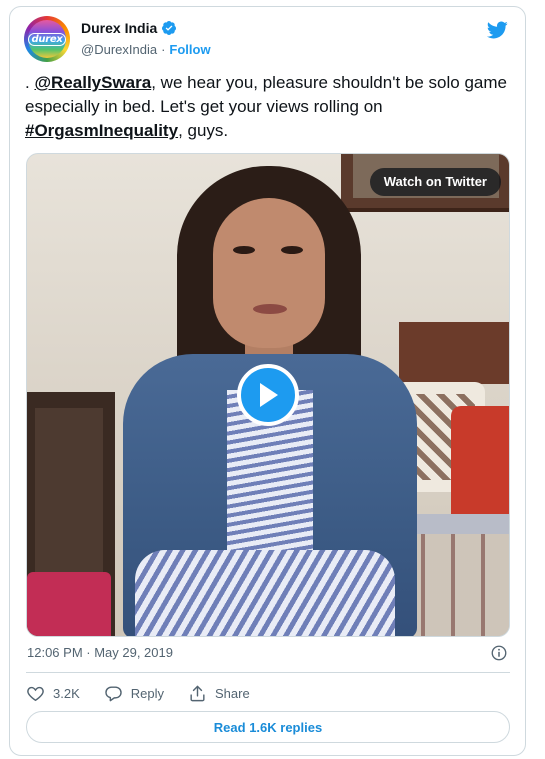 The width and height of the screenshot is (545, 759). I want to click on twitter-bird-icon, so click(497, 30).